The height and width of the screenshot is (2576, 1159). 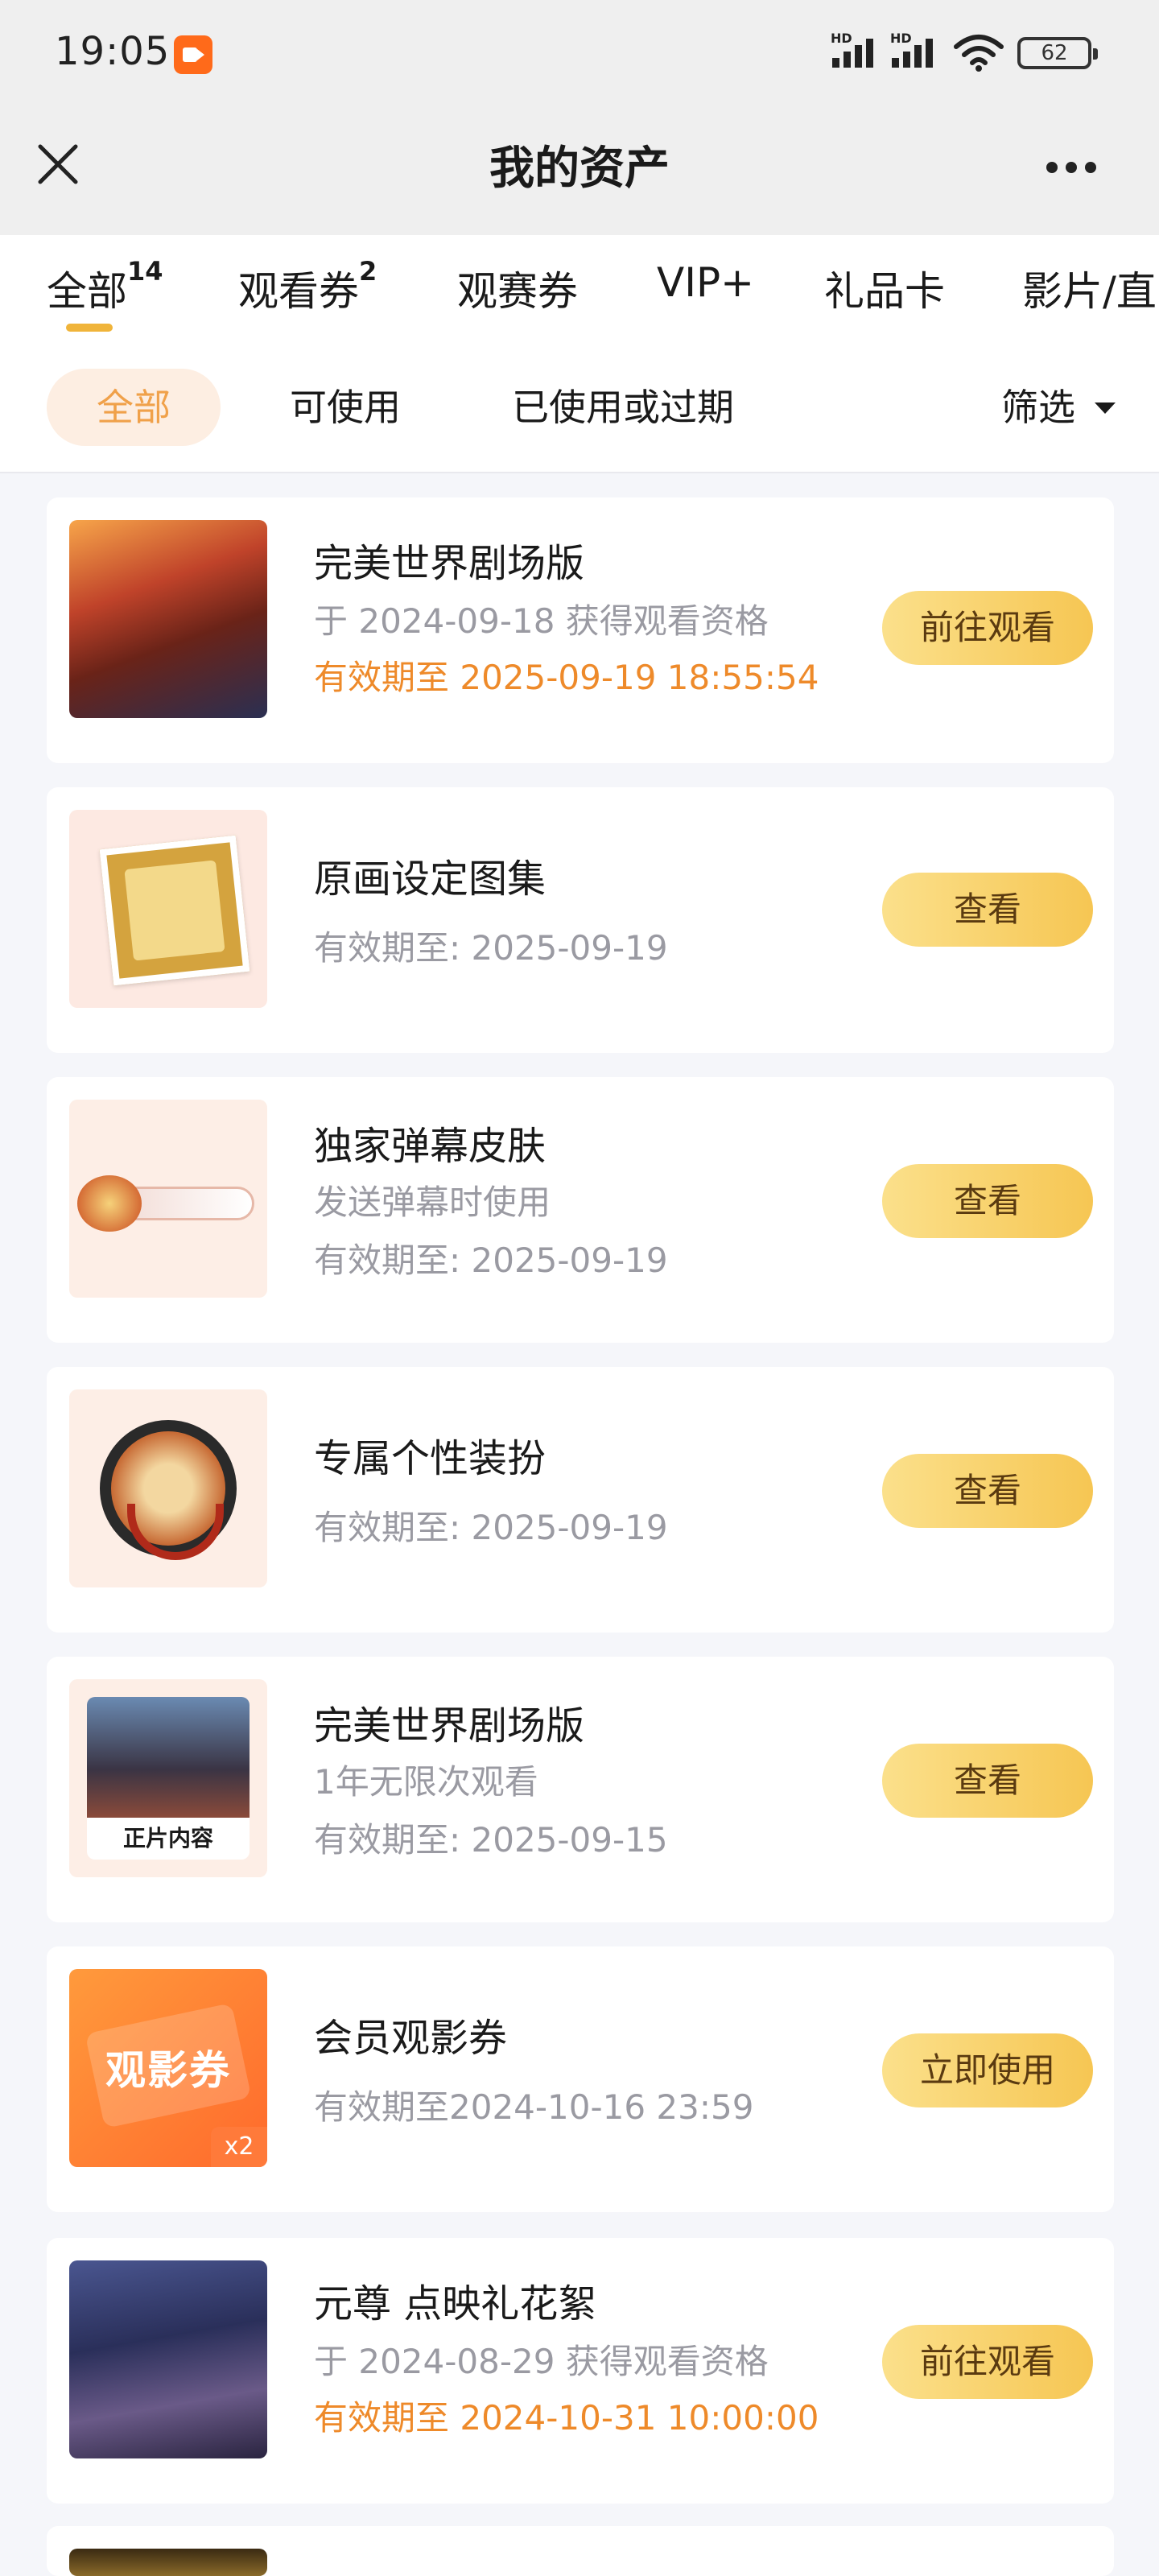 What do you see at coordinates (987, 2070) in the screenshot?
I see `use-now-button: 立即使用` at bounding box center [987, 2070].